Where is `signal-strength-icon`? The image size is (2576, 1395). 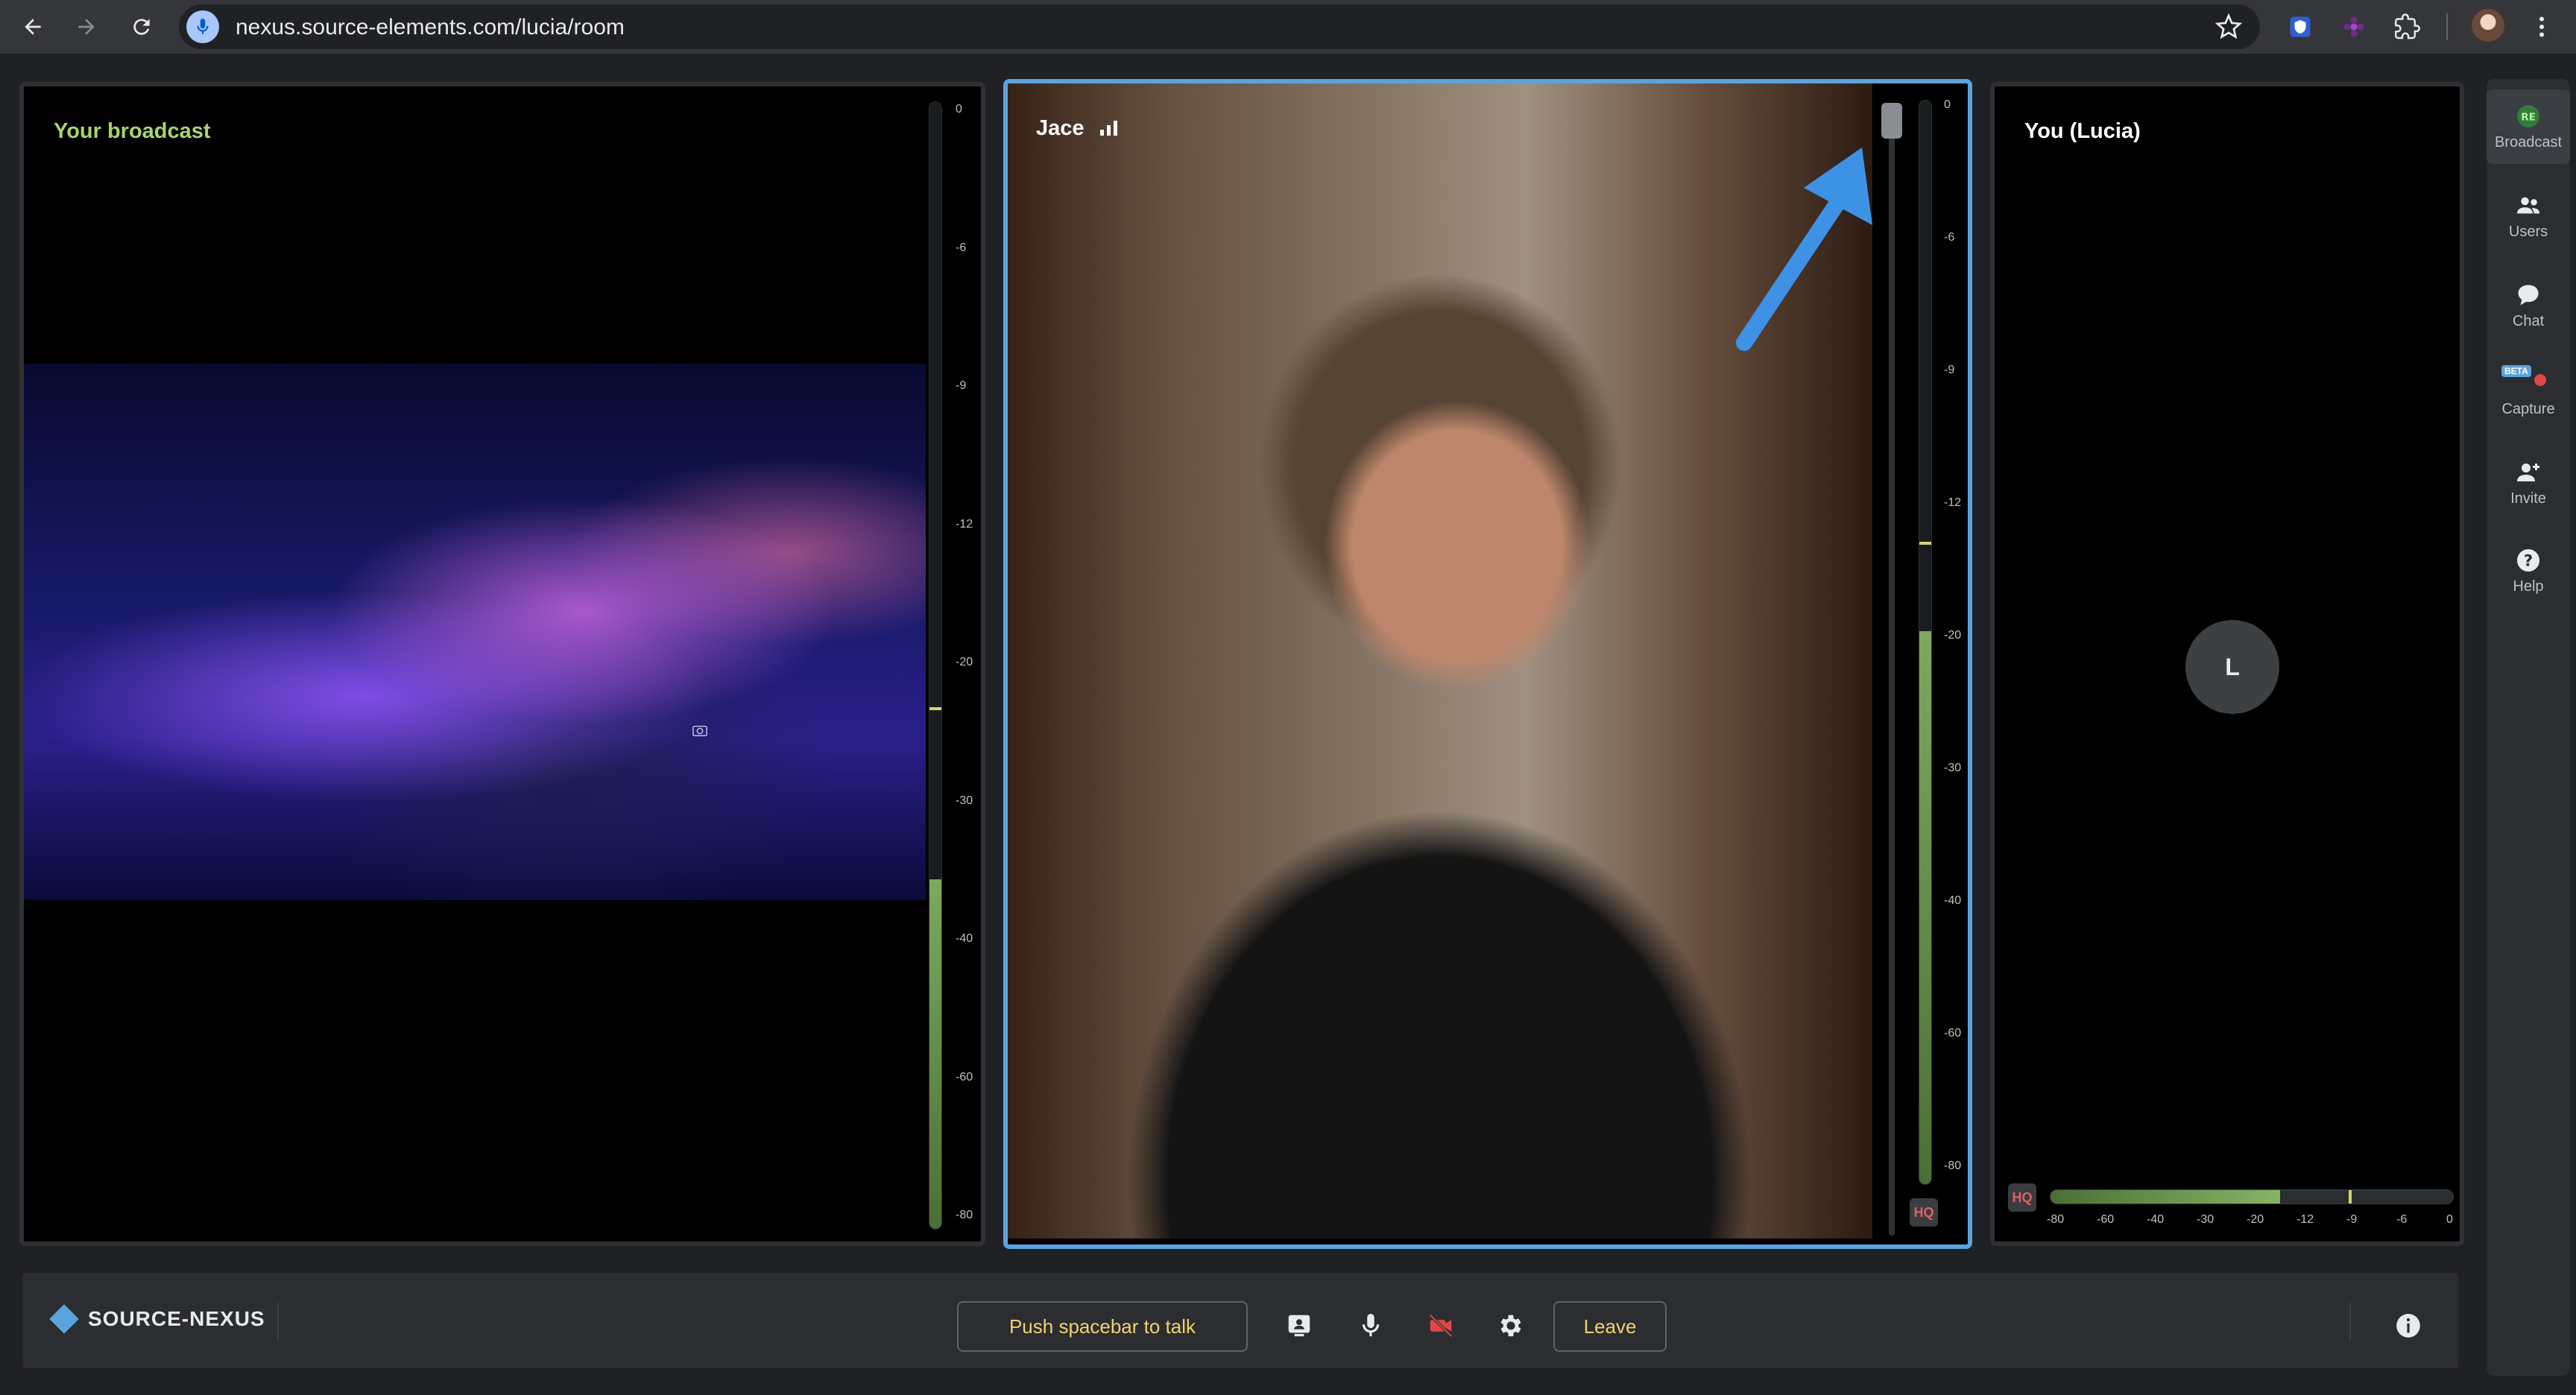
signal-strength-icon is located at coordinates (1108, 128).